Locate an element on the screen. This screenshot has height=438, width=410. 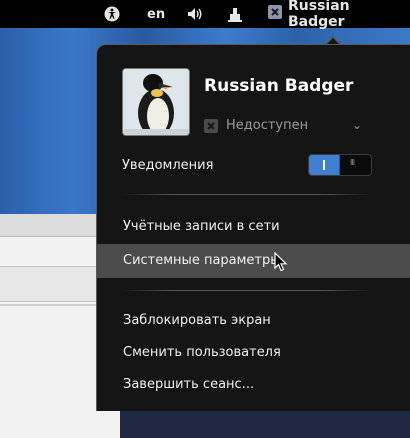
menu-item-label: Учётные записи в сети is located at coordinates (201, 226).